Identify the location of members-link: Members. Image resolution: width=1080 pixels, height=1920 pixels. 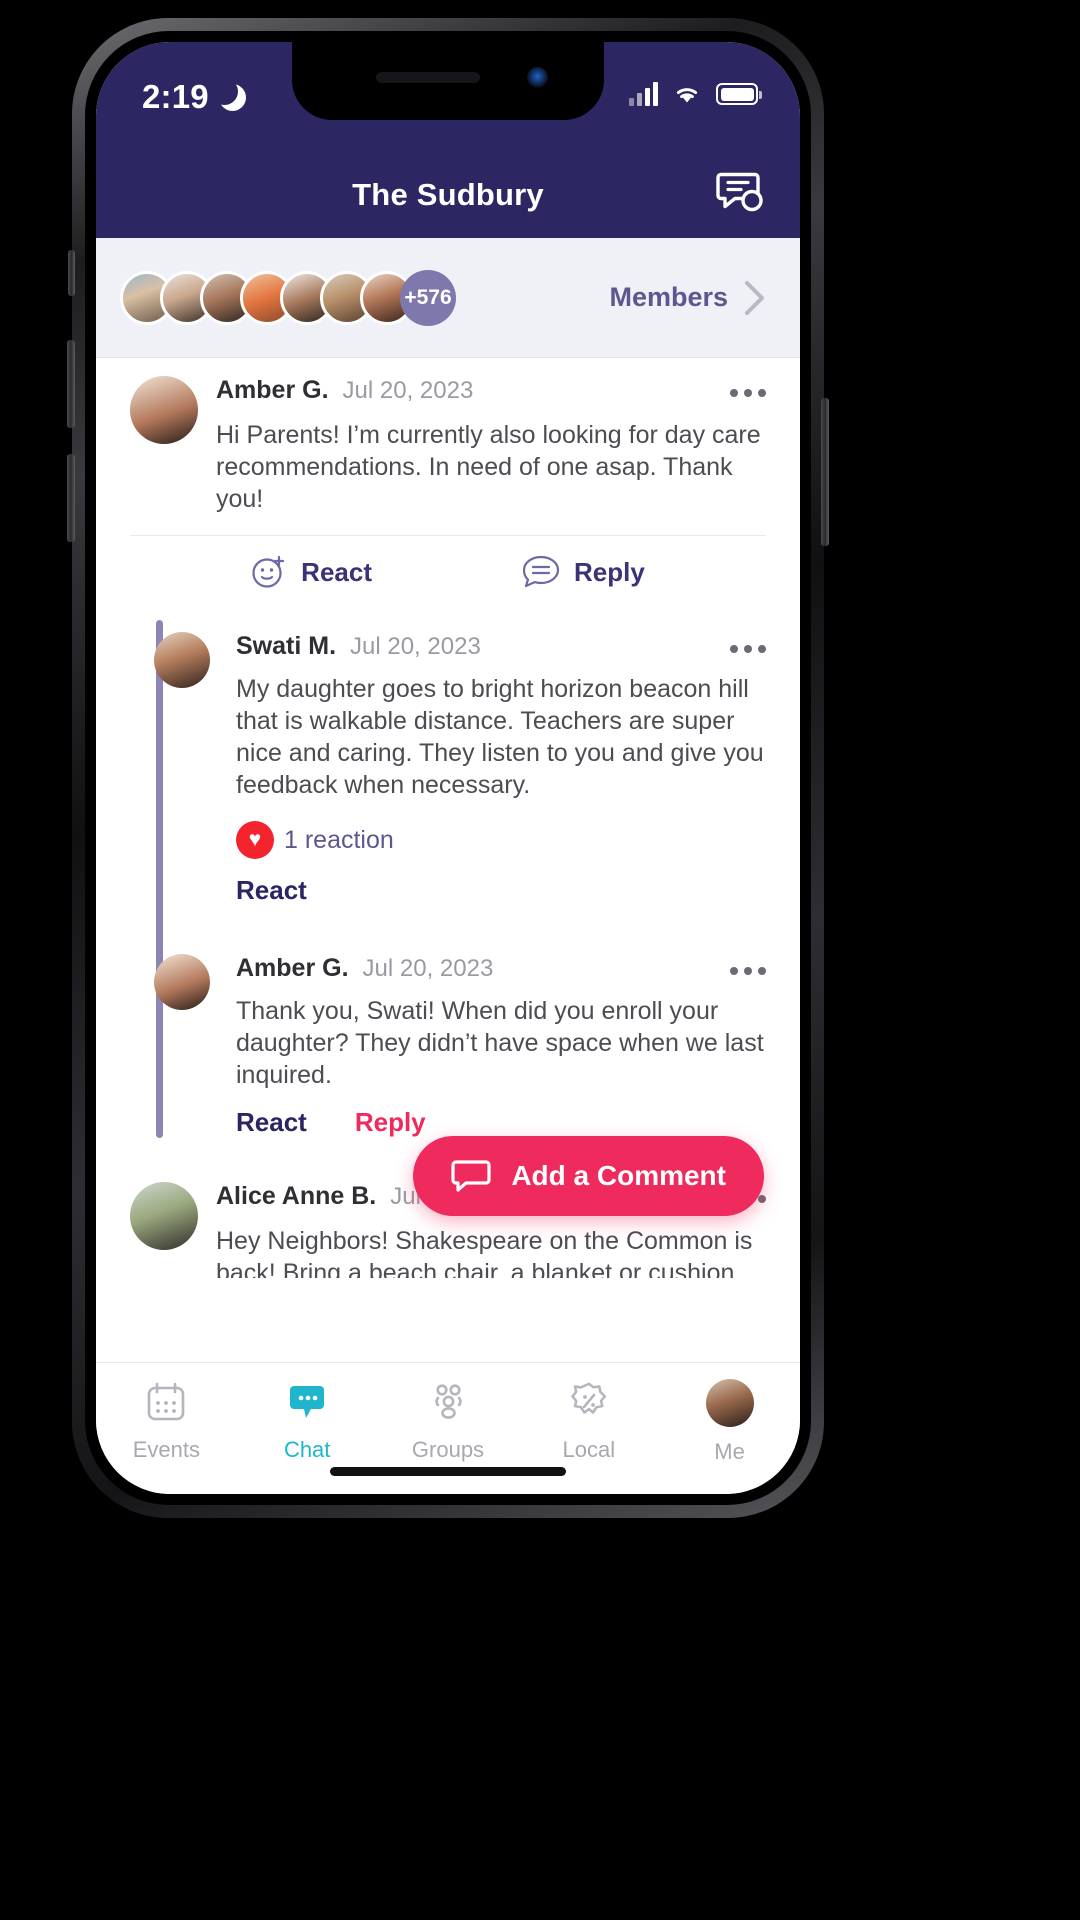
(687, 298).